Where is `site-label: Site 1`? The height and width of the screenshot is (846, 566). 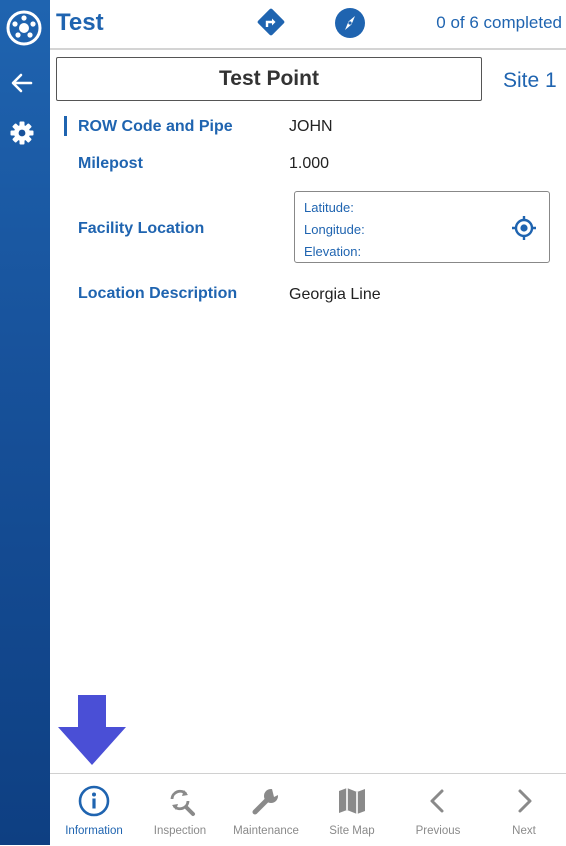 site-label: Site 1 is located at coordinates (530, 81).